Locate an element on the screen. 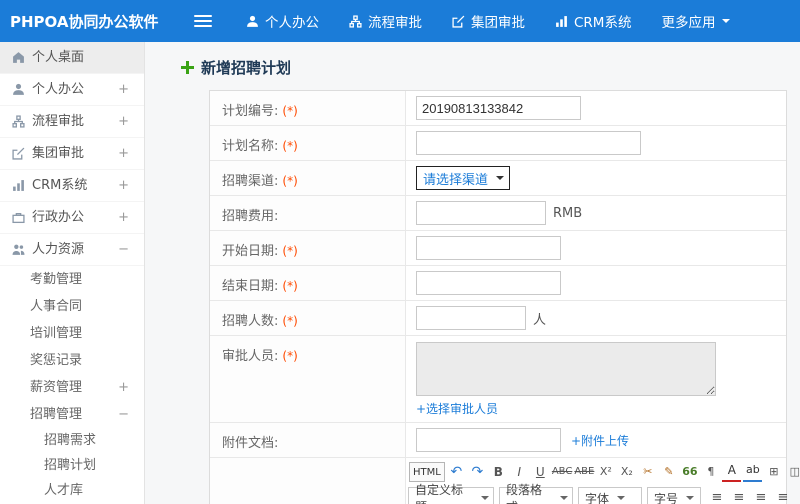 This screenshot has width=800, height=504. topnav-personal-office: 个人办公 is located at coordinates (282, 21).